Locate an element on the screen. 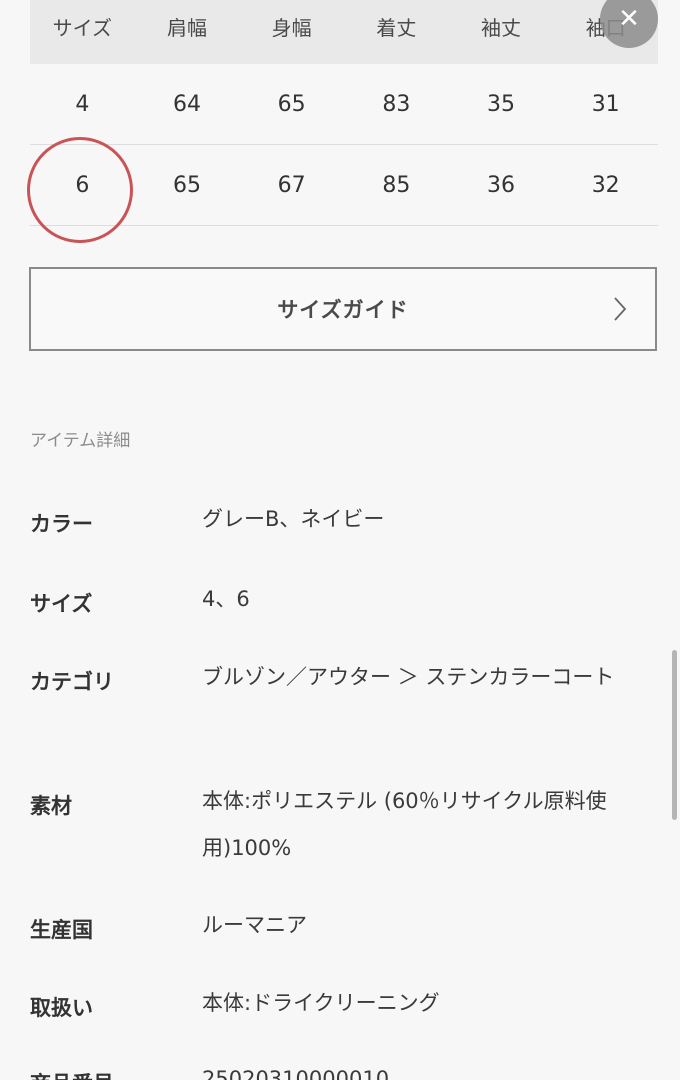 The height and width of the screenshot is (1080, 680). item-details-title: アイテム詳細 is located at coordinates (80, 441).